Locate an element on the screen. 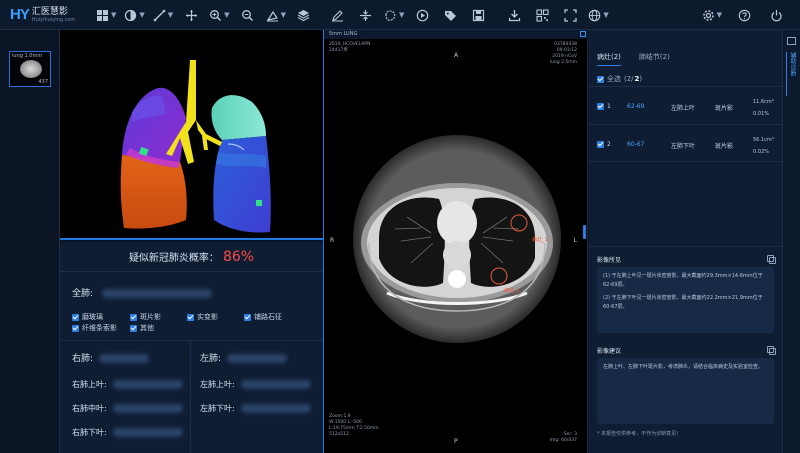 The height and width of the screenshot is (453, 800). play-icon is located at coordinates (422, 15).